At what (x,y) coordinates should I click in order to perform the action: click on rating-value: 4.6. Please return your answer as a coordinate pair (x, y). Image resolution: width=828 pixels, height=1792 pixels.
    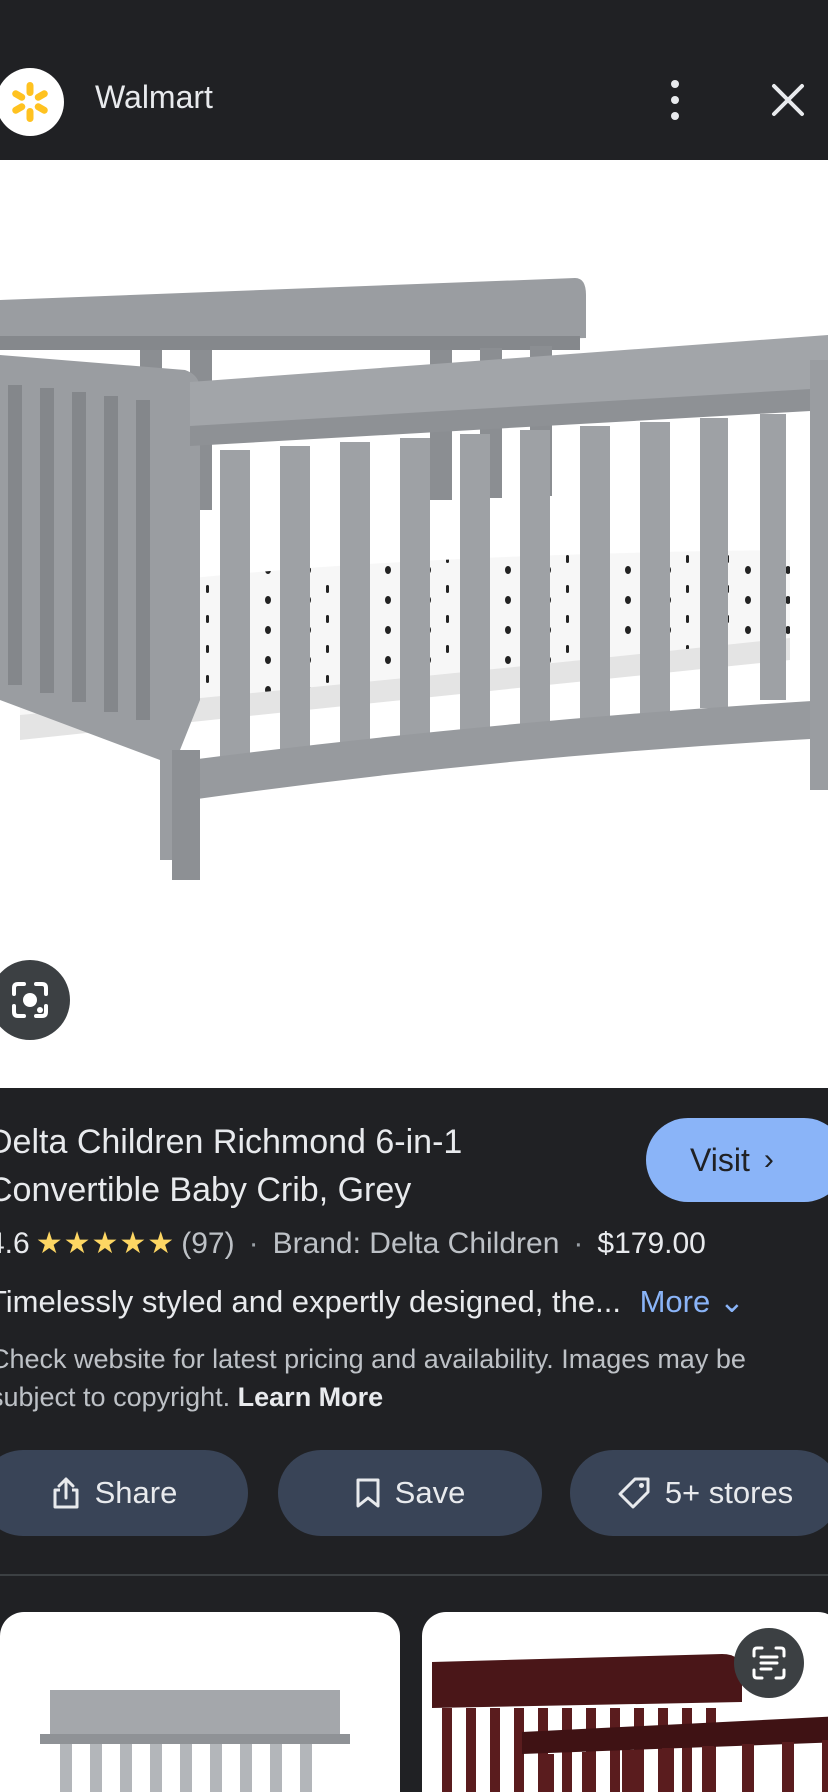
    Looking at the image, I should click on (15, 1243).